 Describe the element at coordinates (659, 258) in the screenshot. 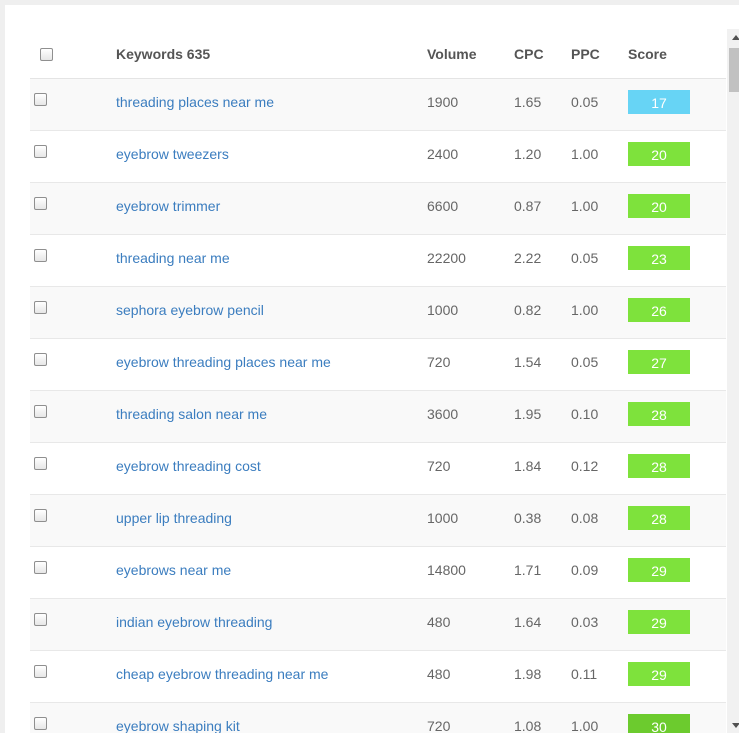

I see `score-badge: 23` at that location.